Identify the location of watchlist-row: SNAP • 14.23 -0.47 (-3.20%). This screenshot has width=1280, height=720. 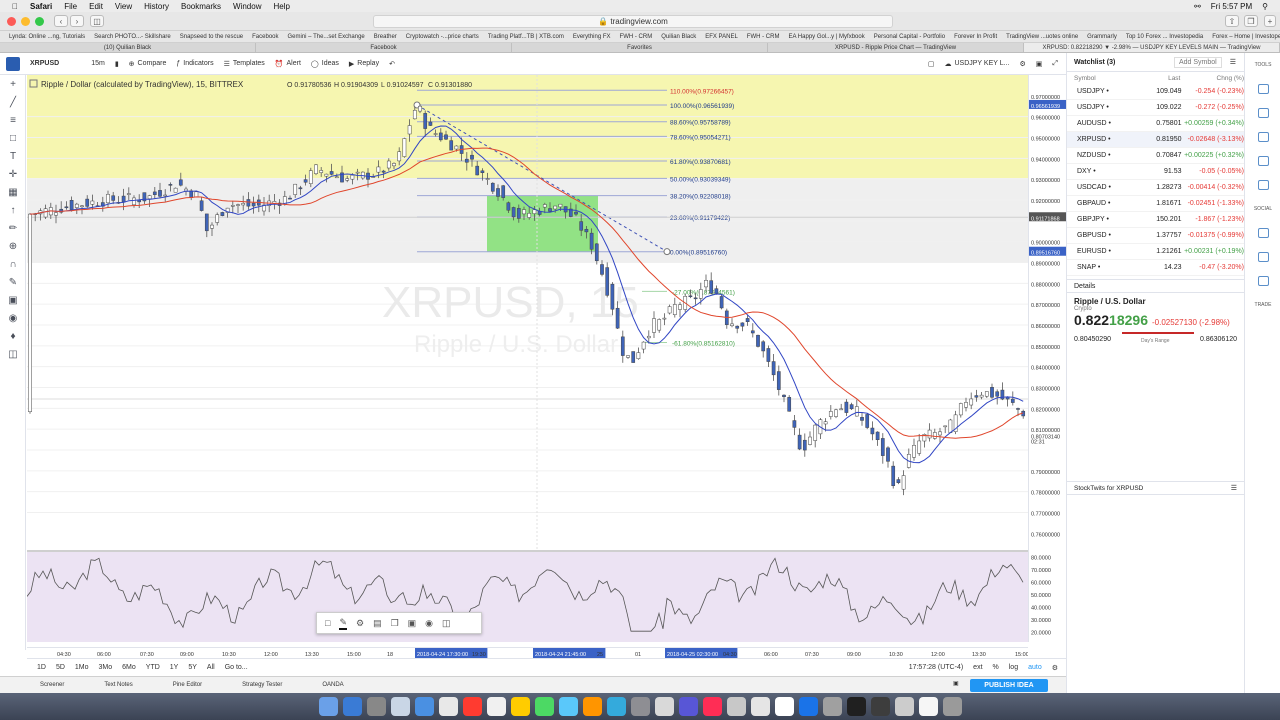
(1155, 268).